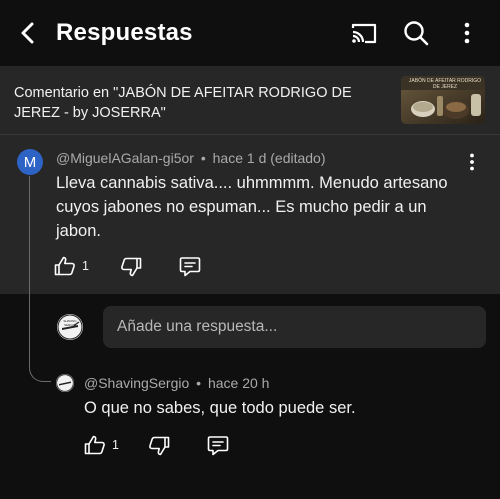  What do you see at coordinates (269, 158) in the screenshot?
I see `comment-time: hace 1 d (editado)` at bounding box center [269, 158].